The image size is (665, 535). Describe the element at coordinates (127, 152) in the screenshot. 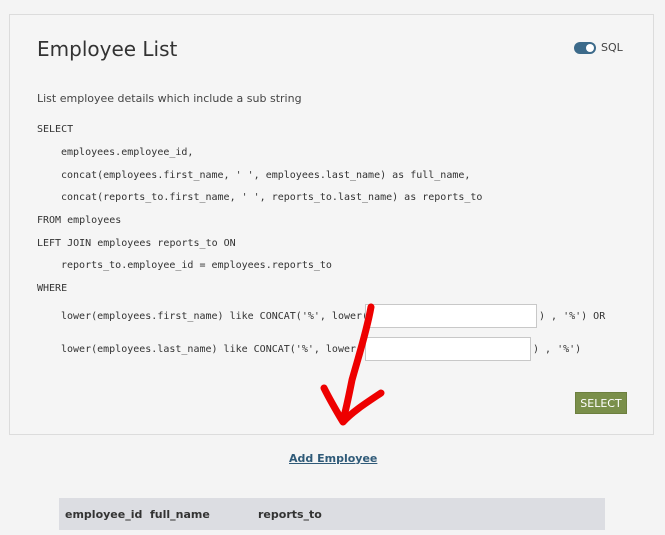

I see `sql-line-employee-id: employees.employee_id,` at that location.